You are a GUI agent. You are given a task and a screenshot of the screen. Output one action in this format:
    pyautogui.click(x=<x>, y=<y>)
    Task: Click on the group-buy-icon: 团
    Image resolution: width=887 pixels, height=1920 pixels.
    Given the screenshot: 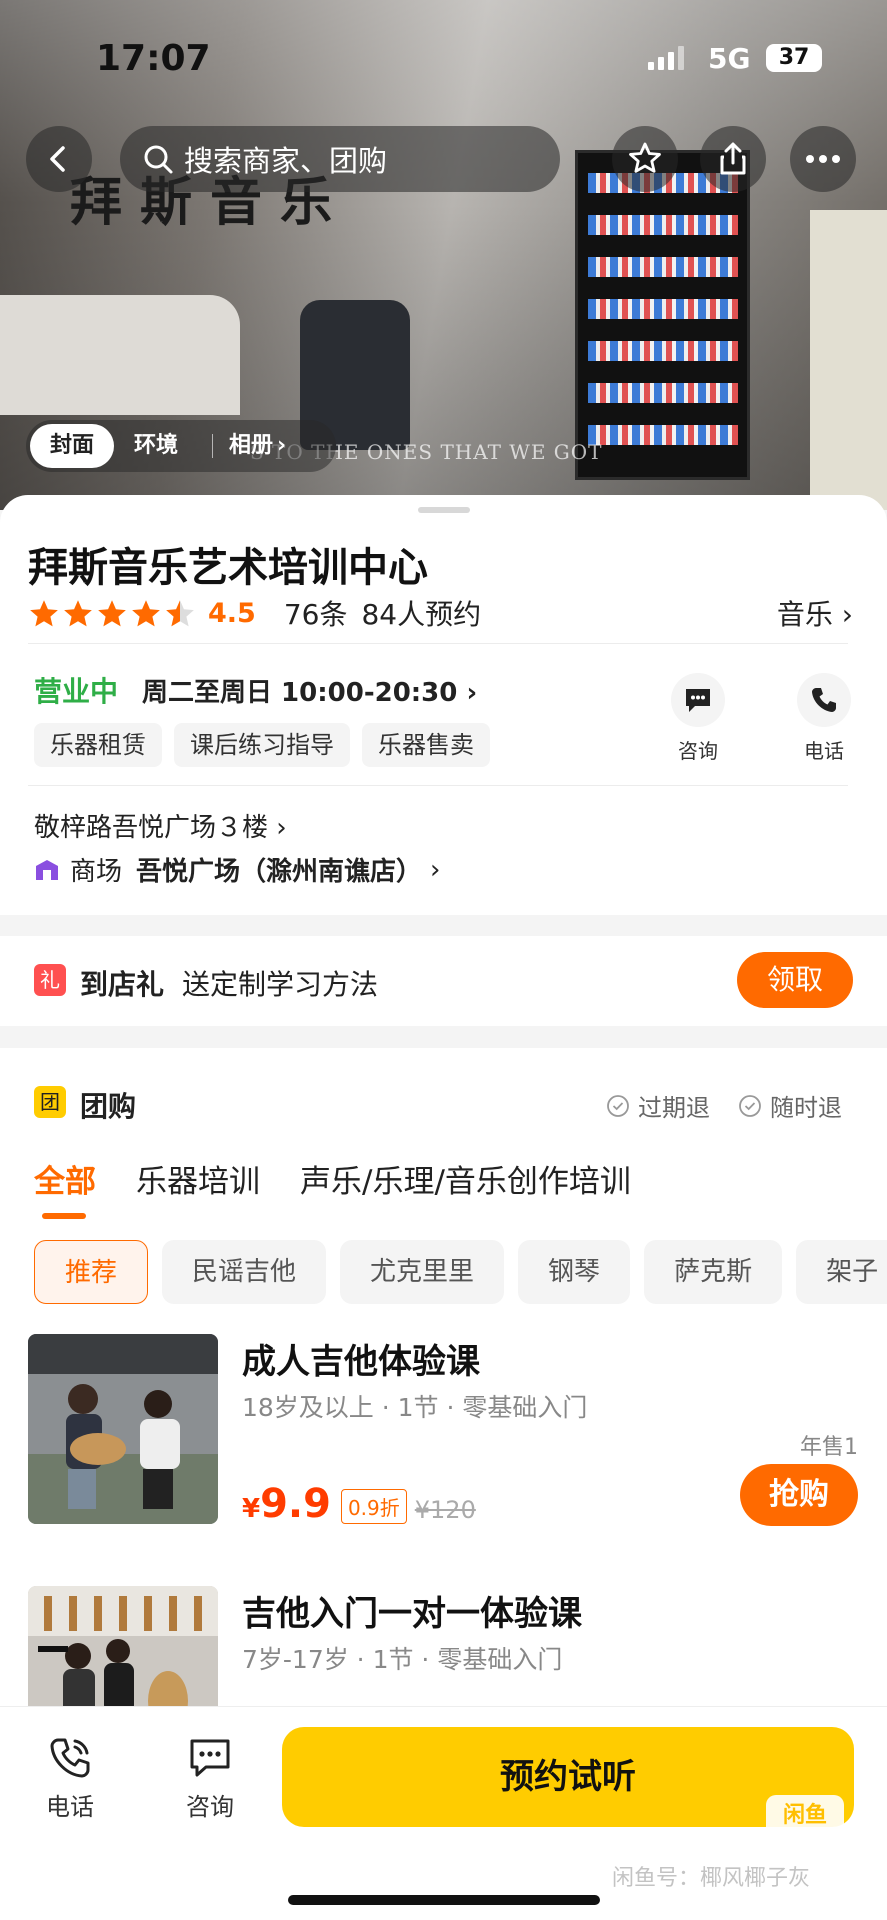 What is the action you would take?
    pyautogui.click(x=50, y=1102)
    